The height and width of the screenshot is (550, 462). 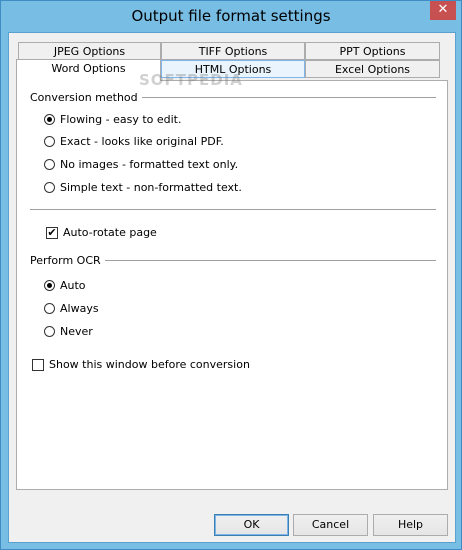 What do you see at coordinates (79, 308) in the screenshot?
I see `radio-label: Always` at bounding box center [79, 308].